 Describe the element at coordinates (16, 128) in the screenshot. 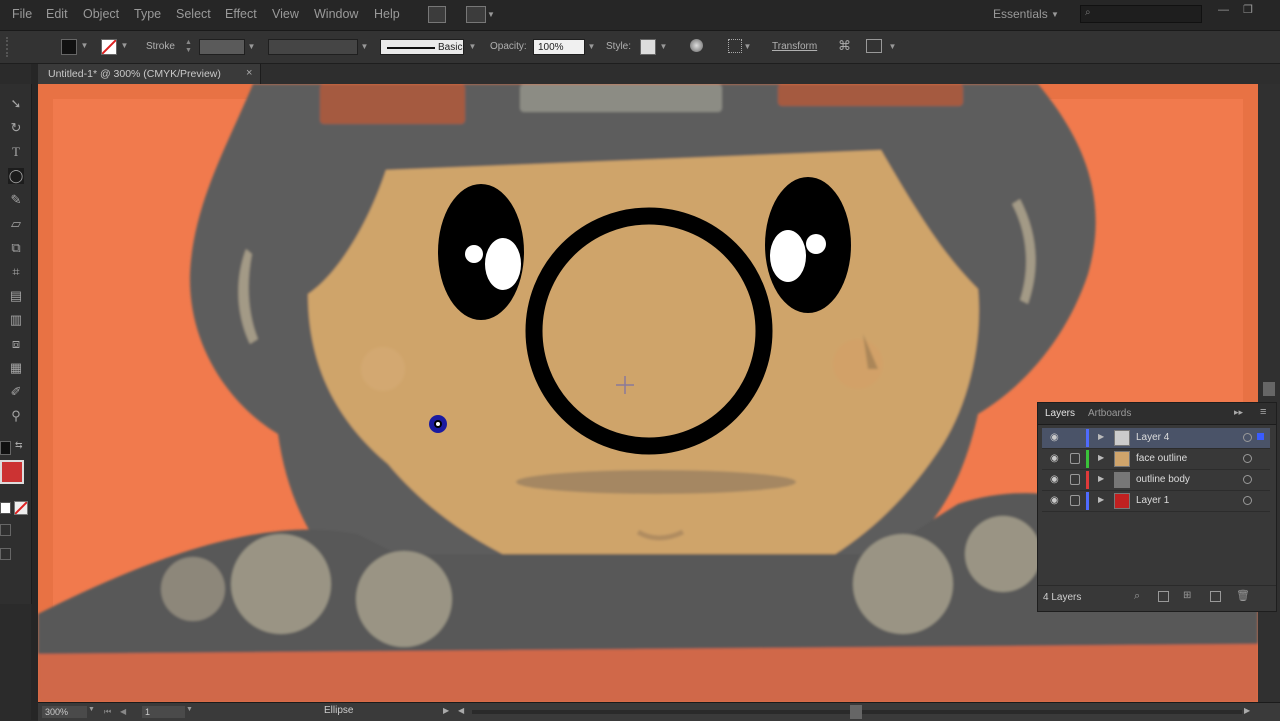

I see `lasso-icon: ↻` at that location.